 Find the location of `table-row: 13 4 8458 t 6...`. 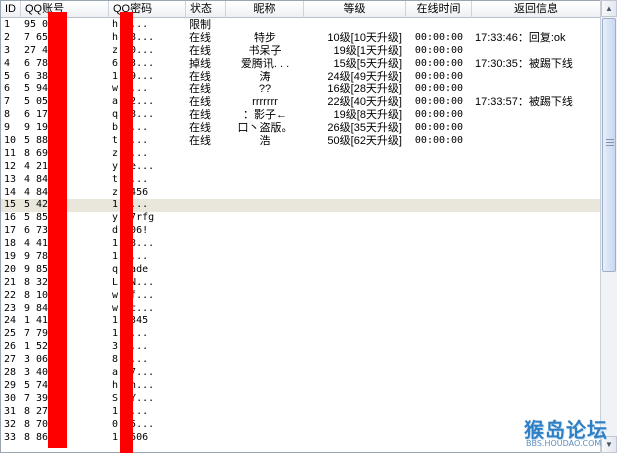

table-row: 13 4 8458 t 6... is located at coordinates (300, 180).